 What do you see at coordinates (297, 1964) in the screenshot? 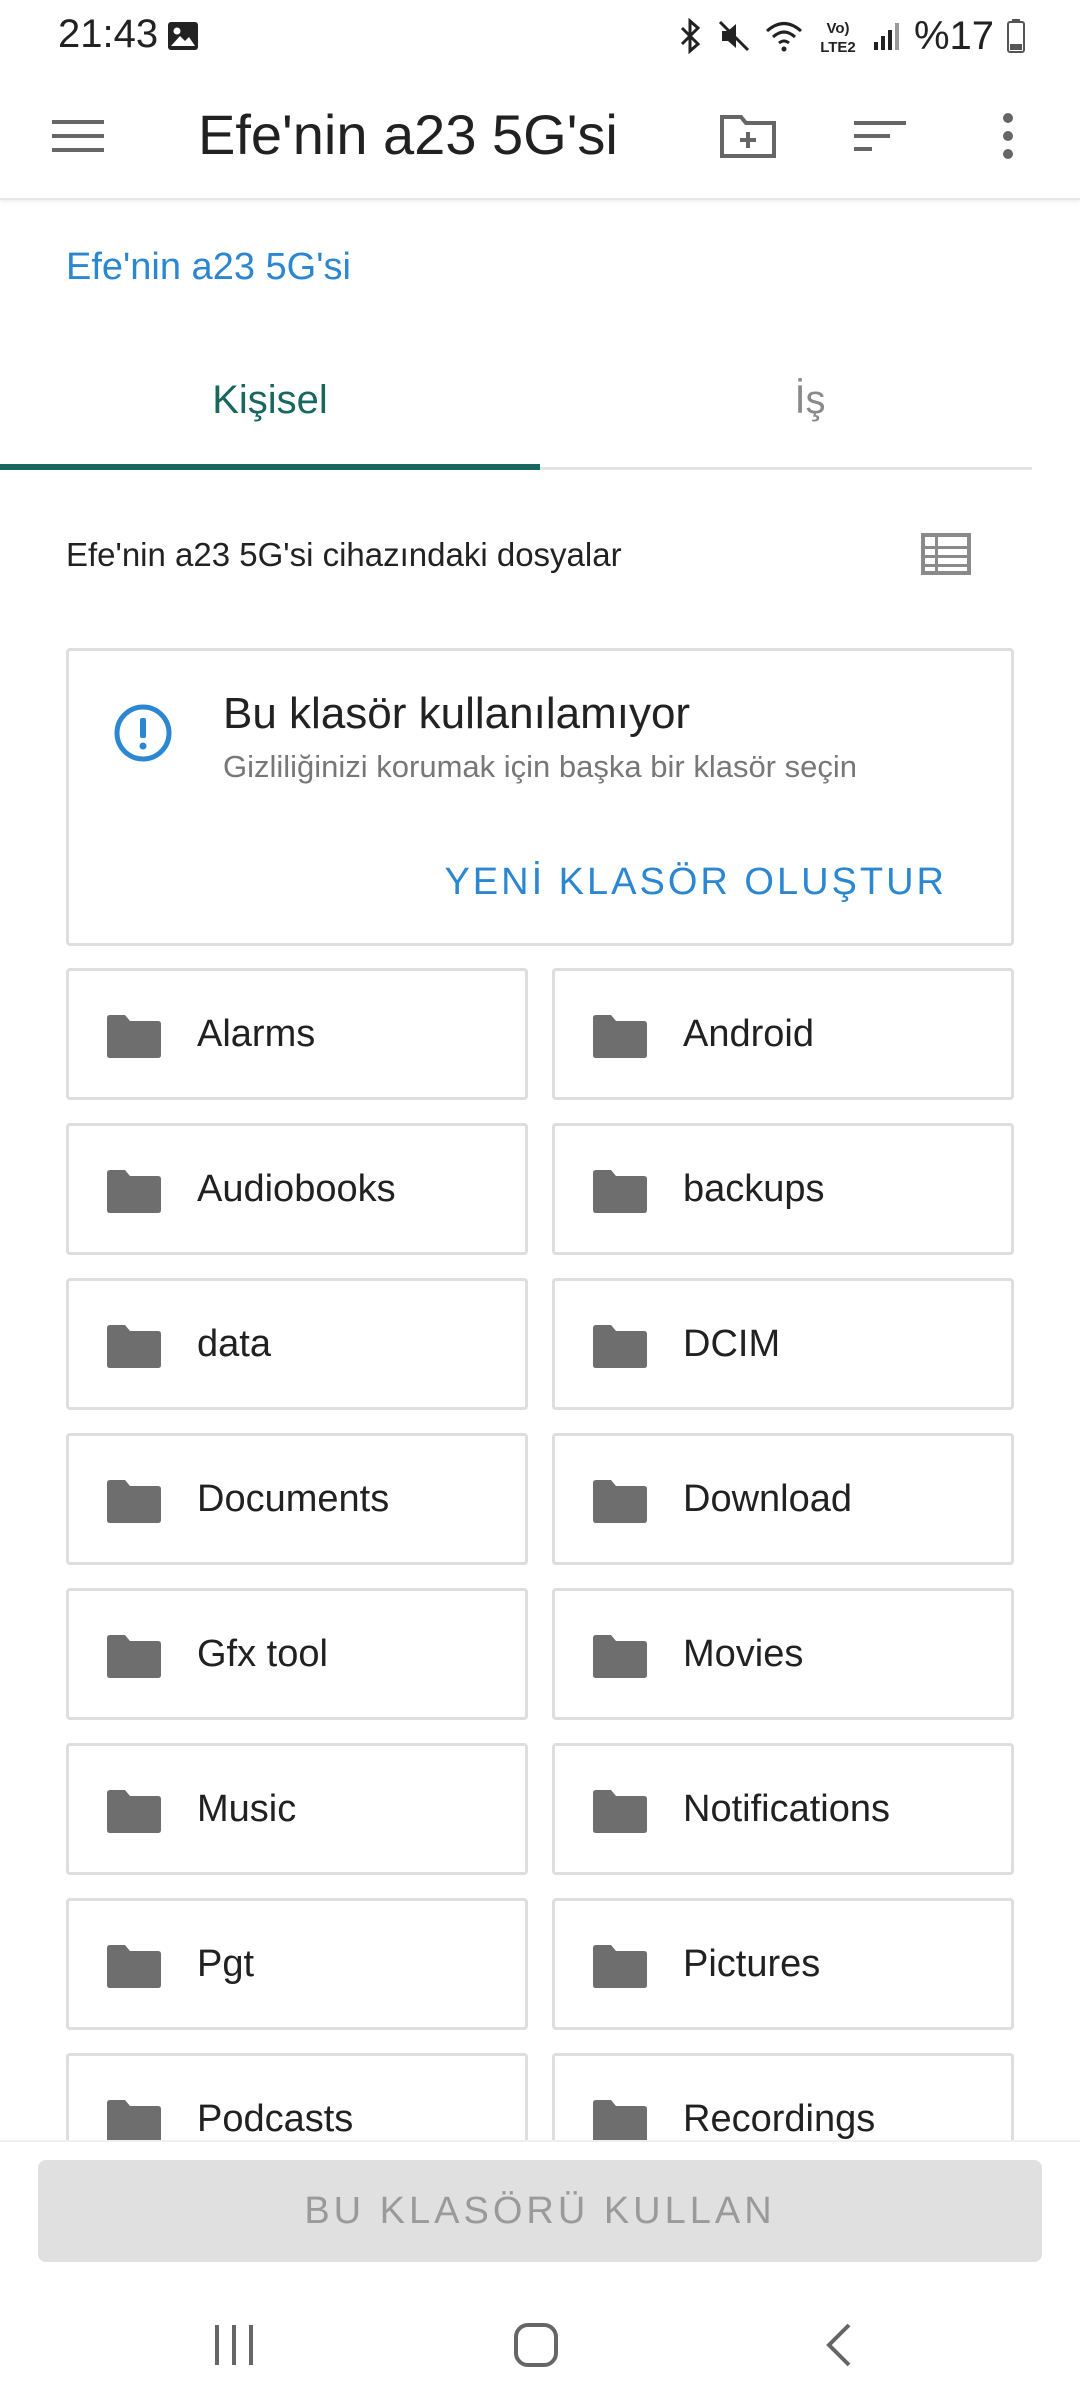
I see `folder-item: Pgt` at bounding box center [297, 1964].